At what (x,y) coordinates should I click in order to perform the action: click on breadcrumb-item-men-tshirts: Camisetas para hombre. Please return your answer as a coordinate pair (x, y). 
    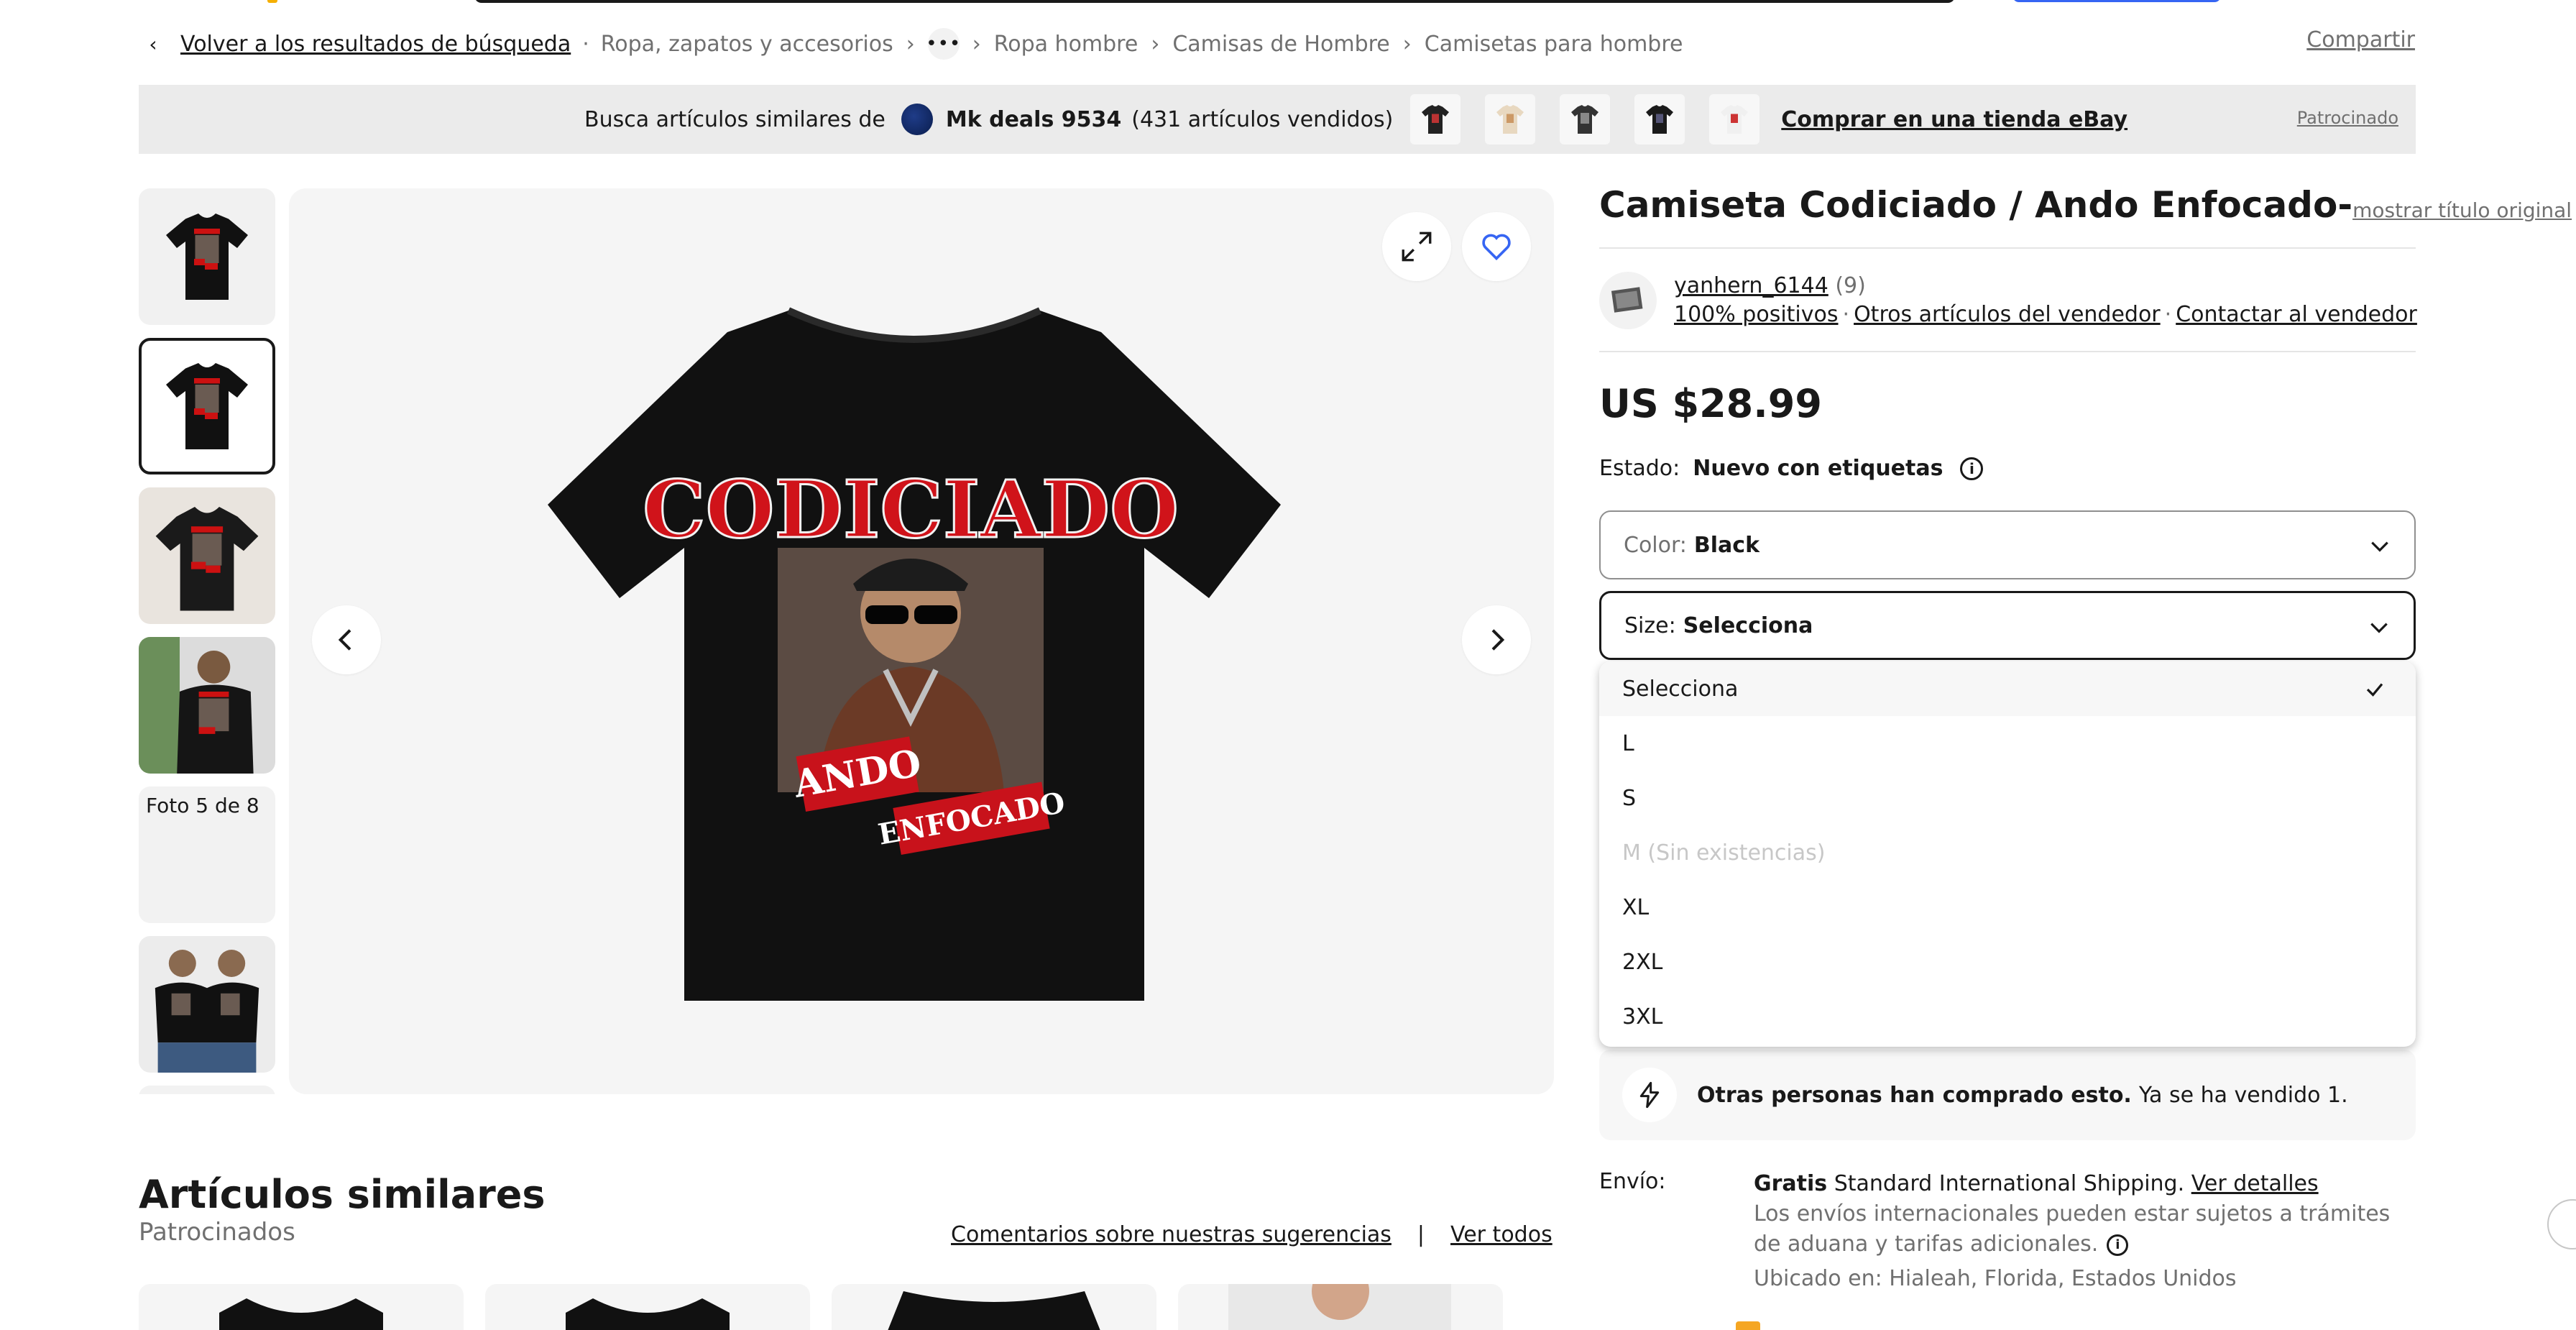
    Looking at the image, I should click on (1554, 44).